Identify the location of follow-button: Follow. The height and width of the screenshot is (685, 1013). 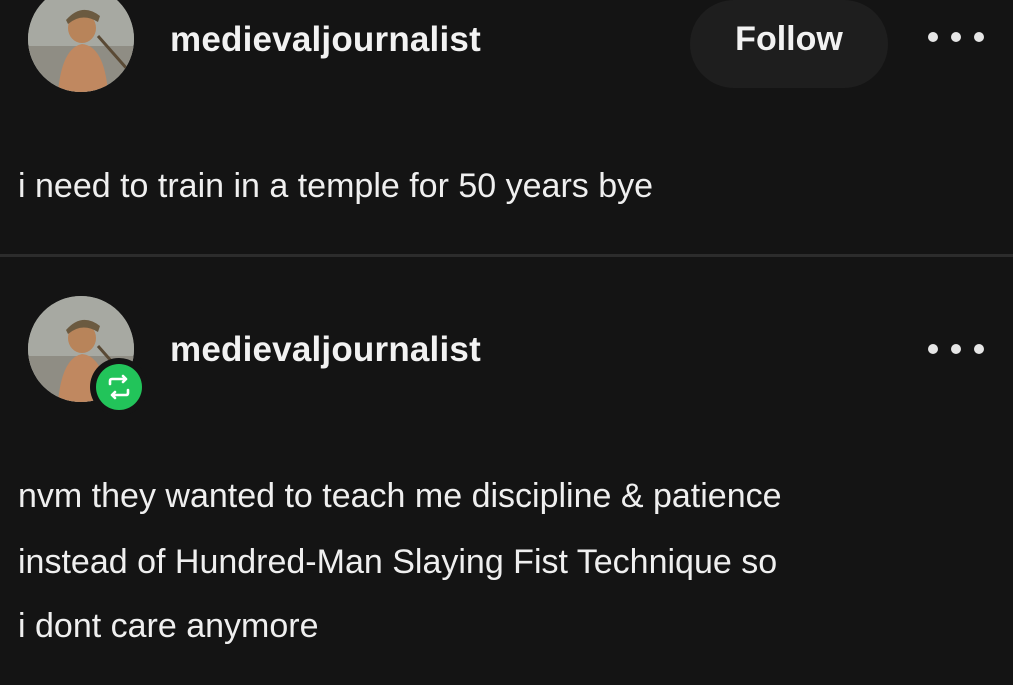
(789, 44).